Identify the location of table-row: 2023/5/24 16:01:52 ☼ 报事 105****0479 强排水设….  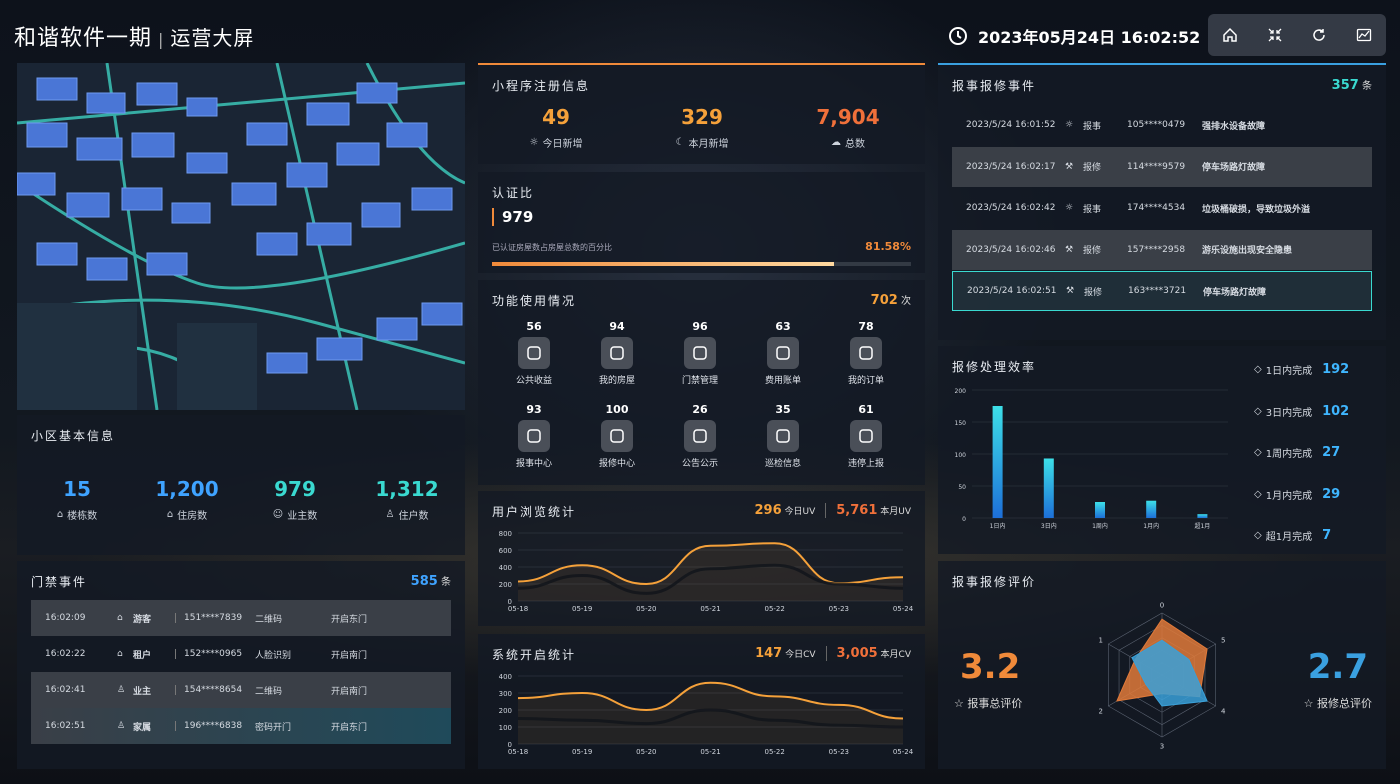
(1162, 125).